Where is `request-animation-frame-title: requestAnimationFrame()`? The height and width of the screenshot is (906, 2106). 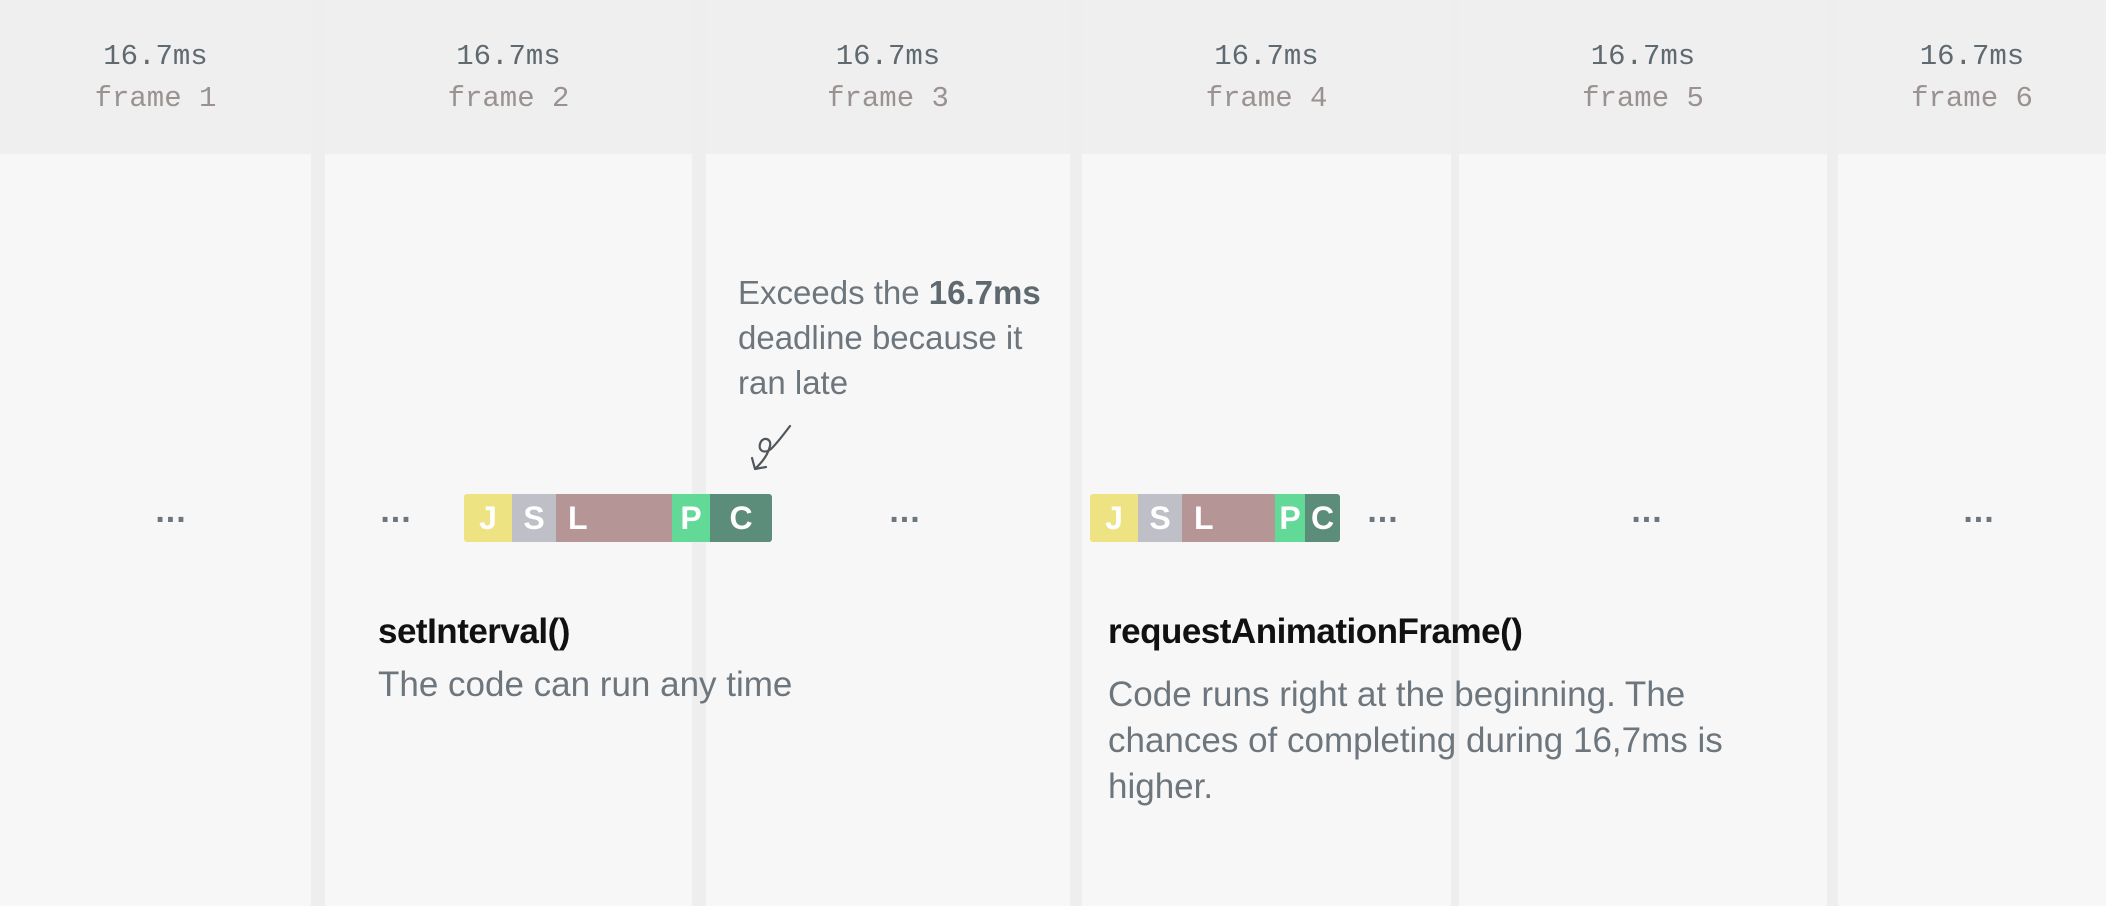
request-animation-frame-title: requestAnimationFrame() is located at coordinates (1315, 631).